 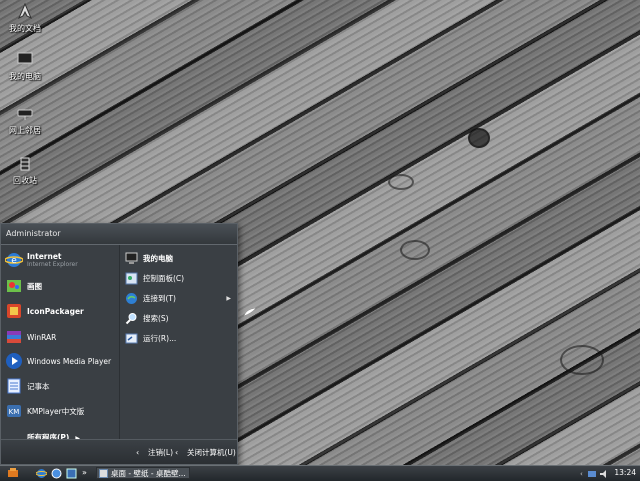 What do you see at coordinates (14, 286) in the screenshot?
I see `paint-icon` at bounding box center [14, 286].